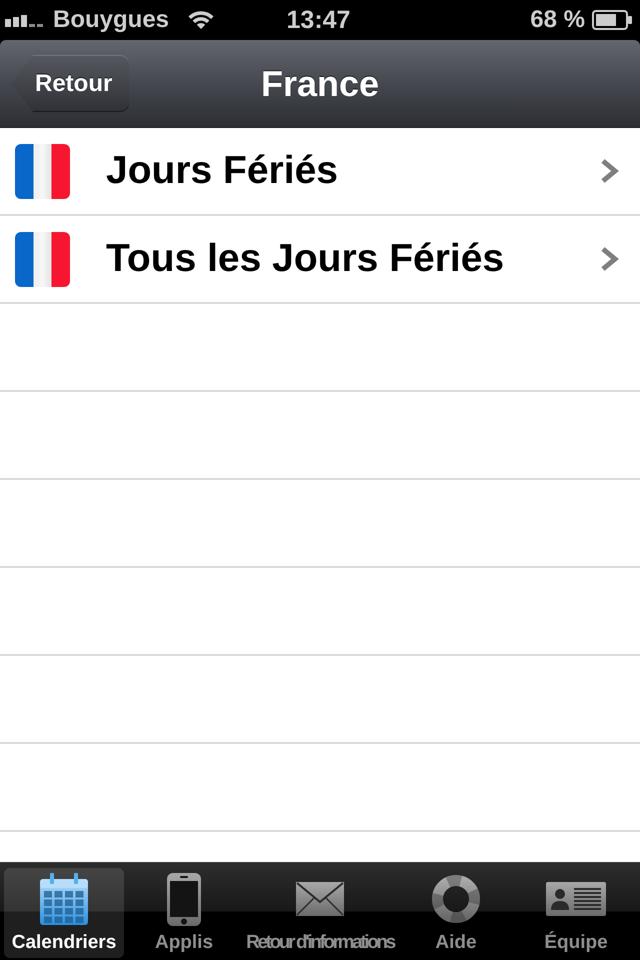  I want to click on tab-item: Retour d'informations, so click(320, 913).